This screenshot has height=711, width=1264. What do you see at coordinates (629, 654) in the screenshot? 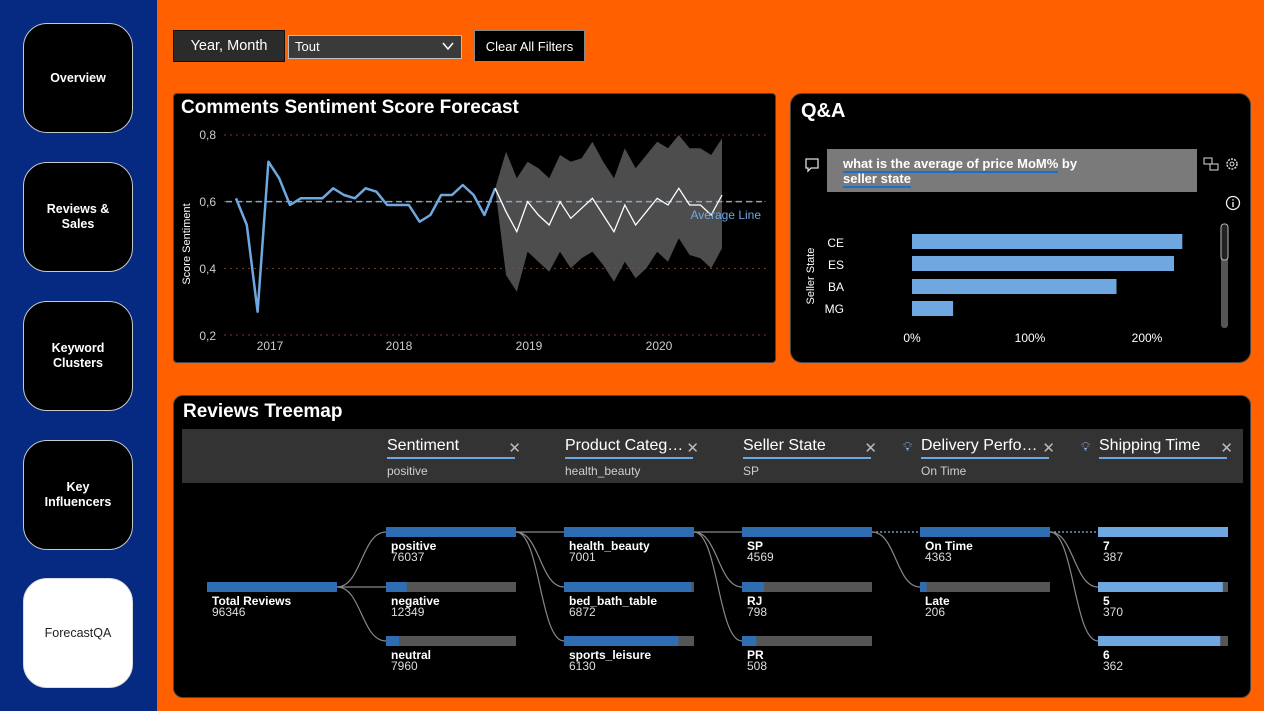
I see `tree-node: sports_leisure6130` at bounding box center [629, 654].